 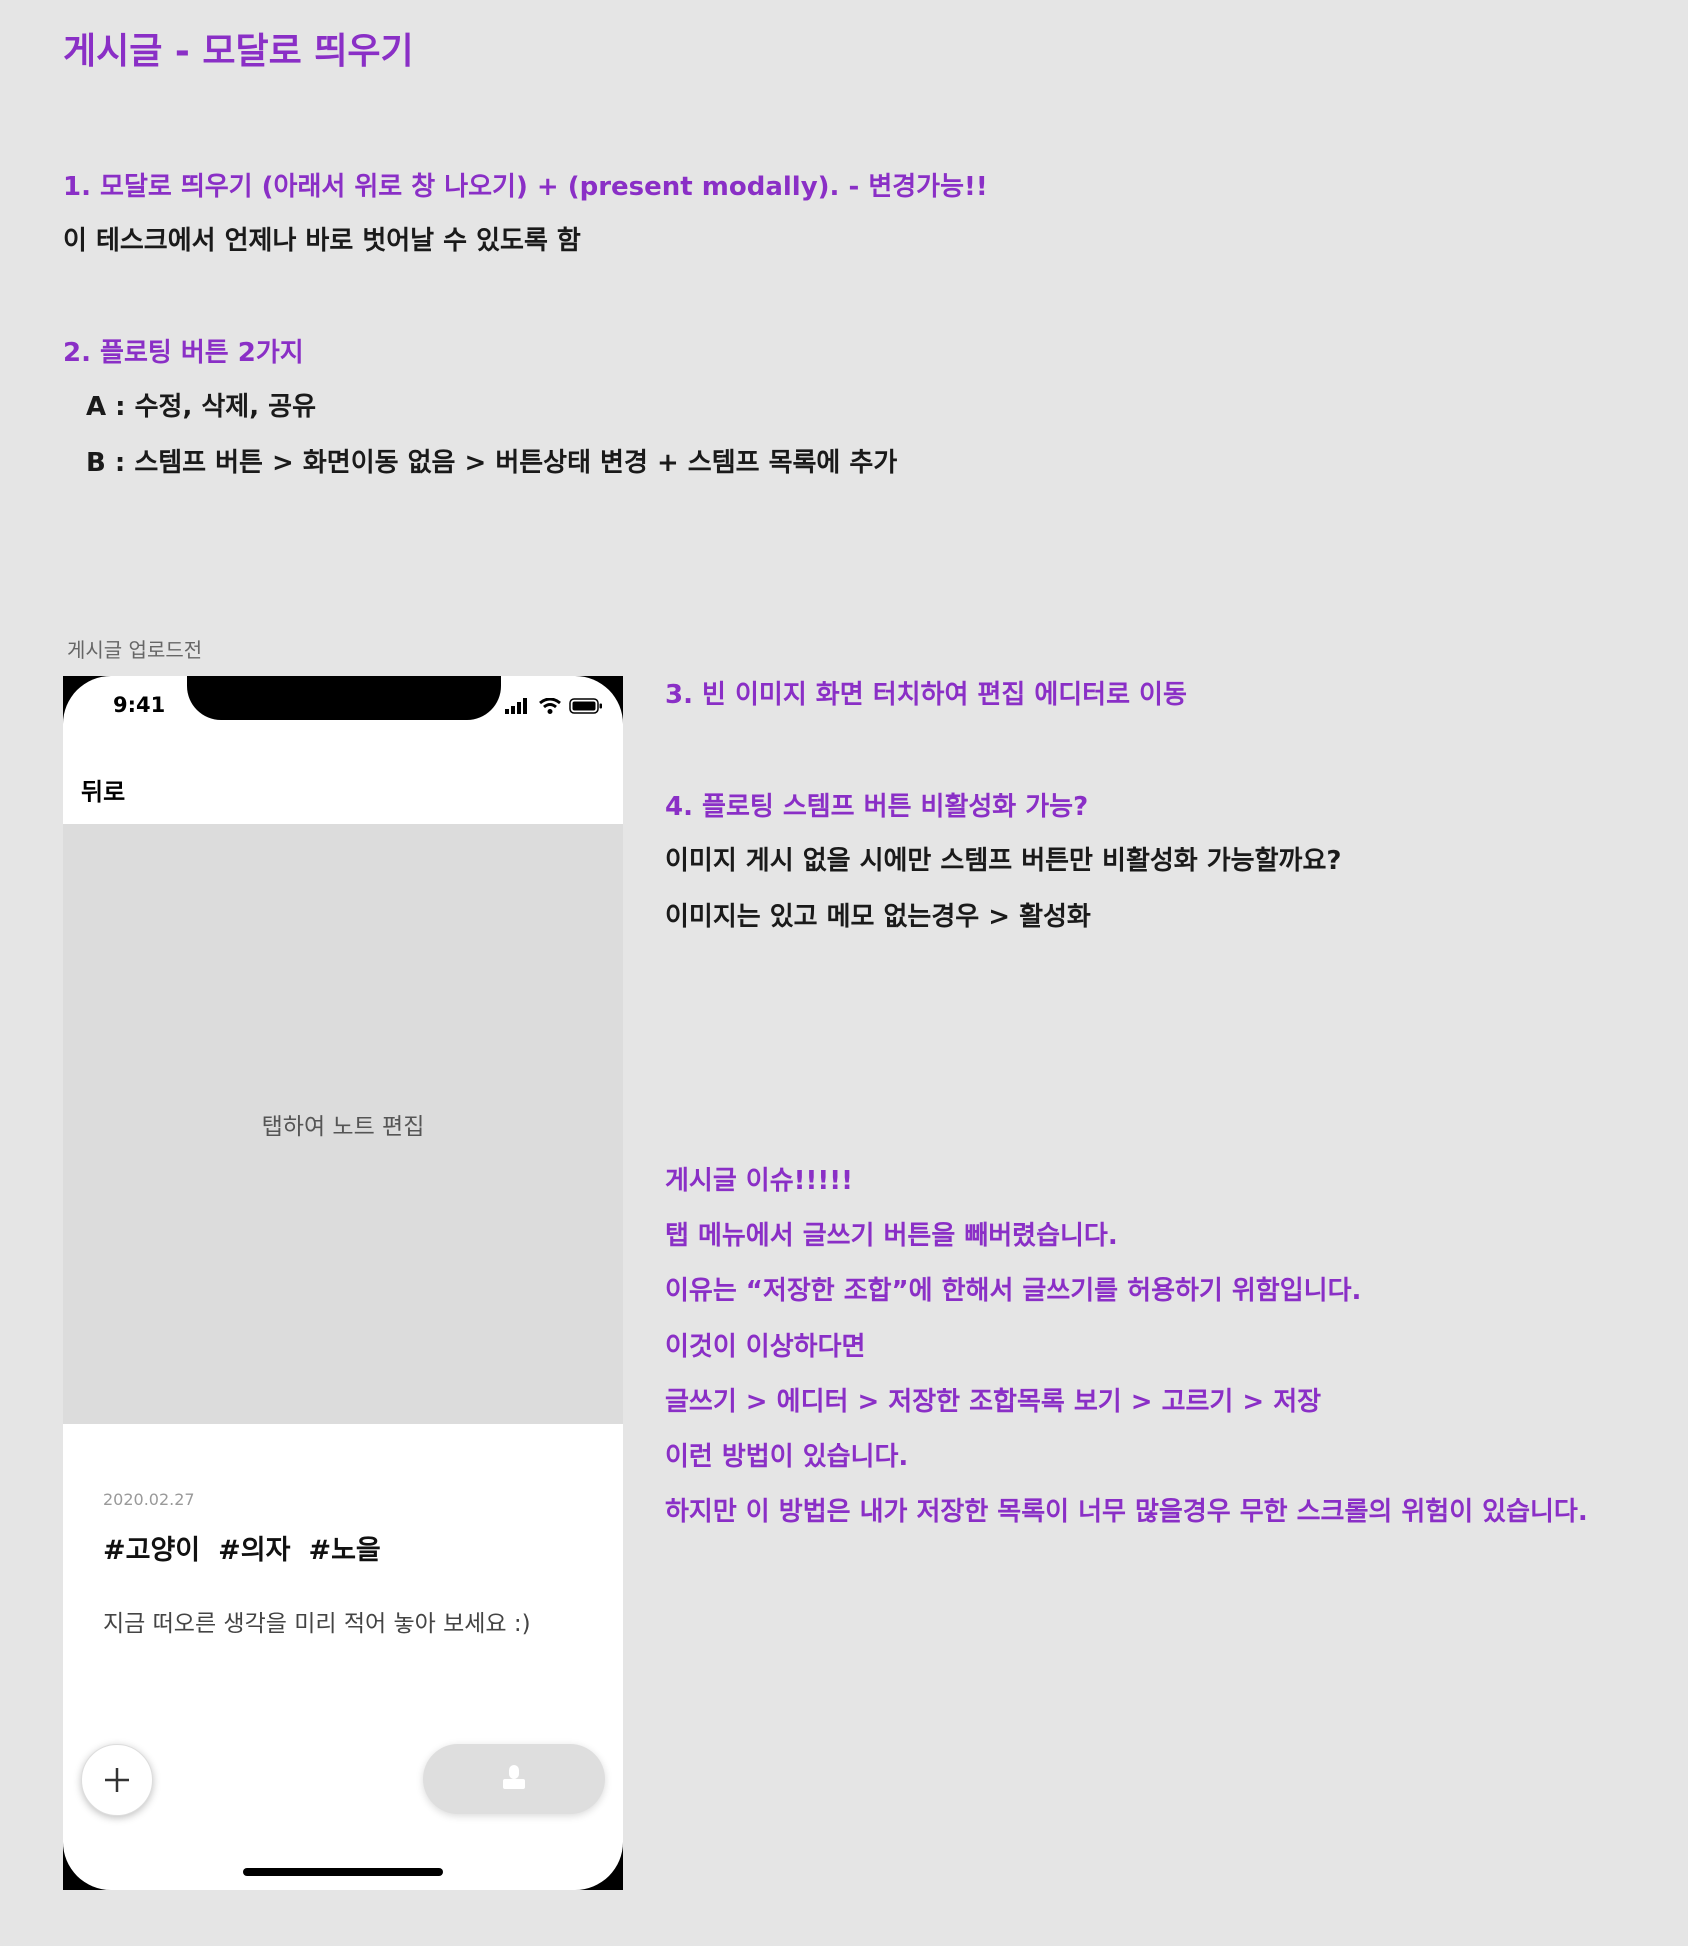 I want to click on phone-notch, so click(x=344, y=698).